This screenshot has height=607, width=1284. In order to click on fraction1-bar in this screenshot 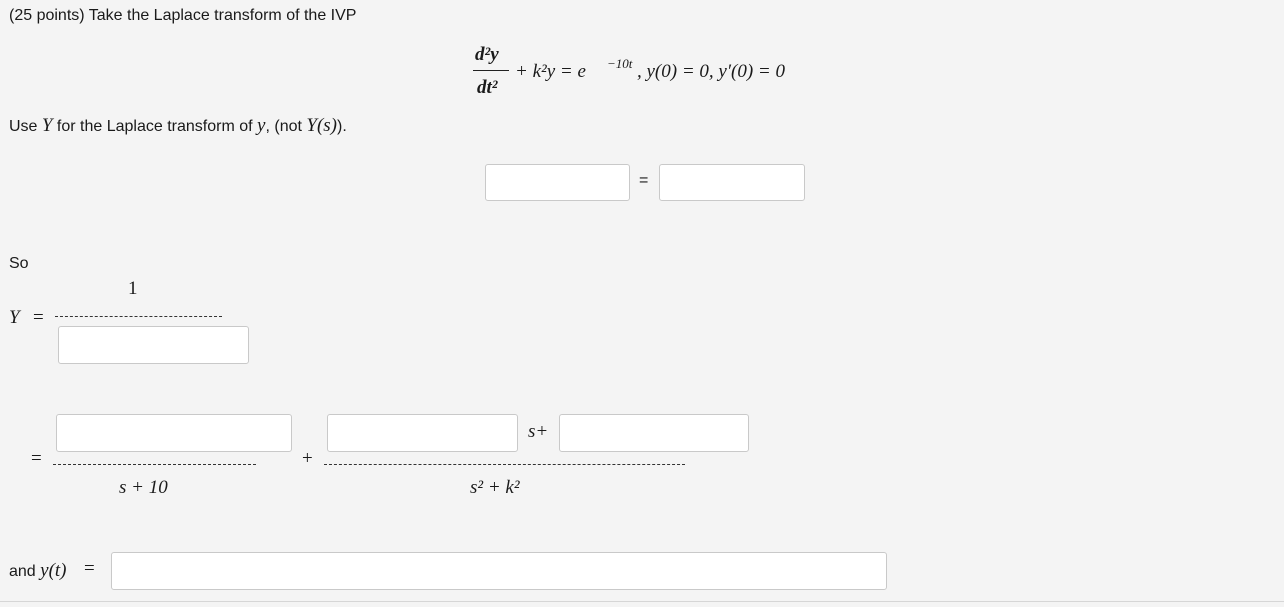, I will do `click(138, 316)`.